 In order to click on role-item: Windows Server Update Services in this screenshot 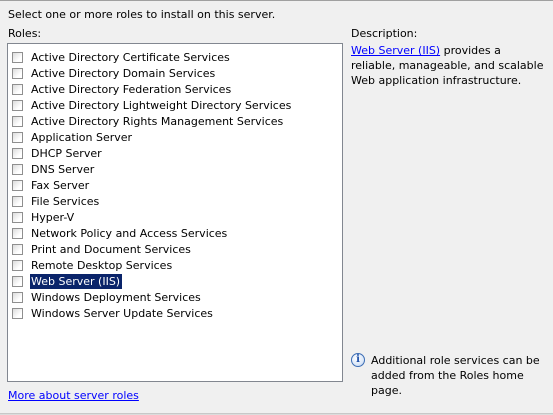, I will do `click(113, 313)`.